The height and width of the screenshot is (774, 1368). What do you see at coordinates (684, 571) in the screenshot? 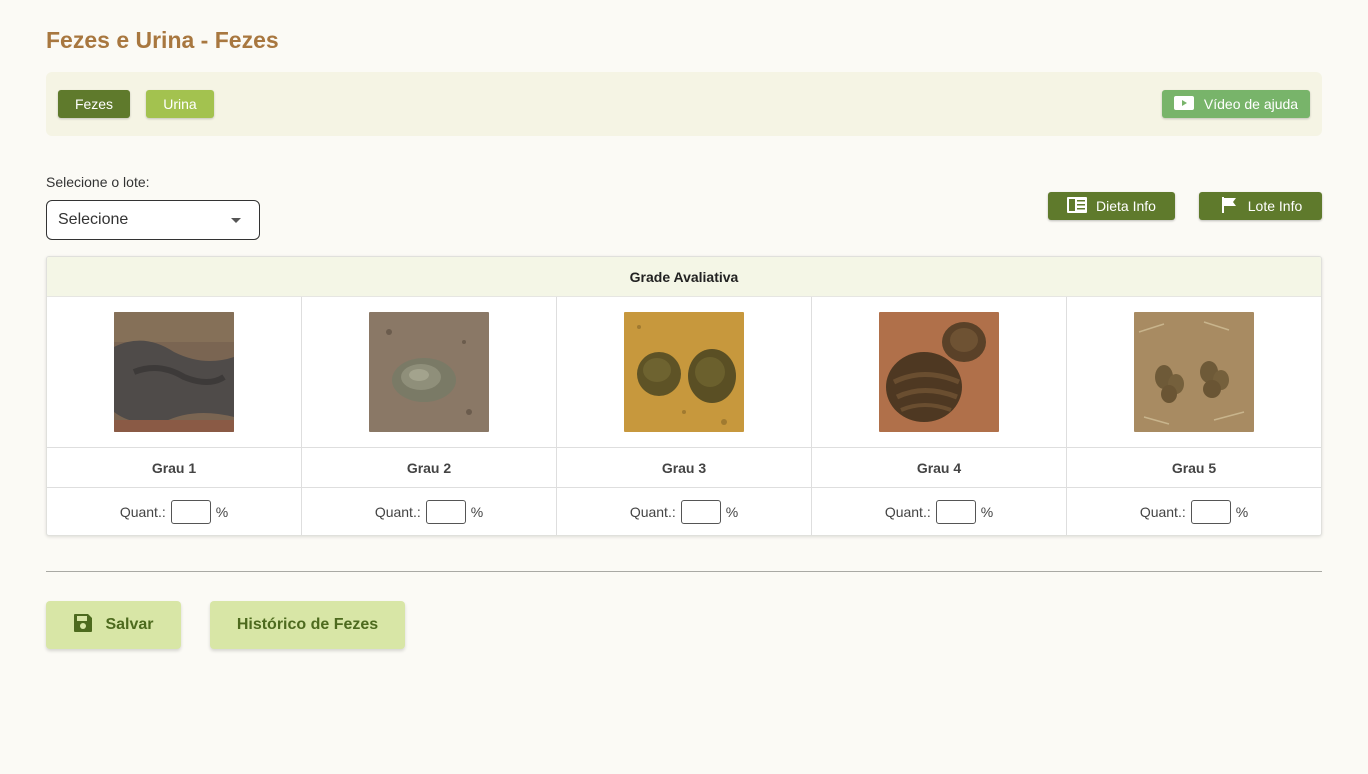
I see `section-divider` at bounding box center [684, 571].